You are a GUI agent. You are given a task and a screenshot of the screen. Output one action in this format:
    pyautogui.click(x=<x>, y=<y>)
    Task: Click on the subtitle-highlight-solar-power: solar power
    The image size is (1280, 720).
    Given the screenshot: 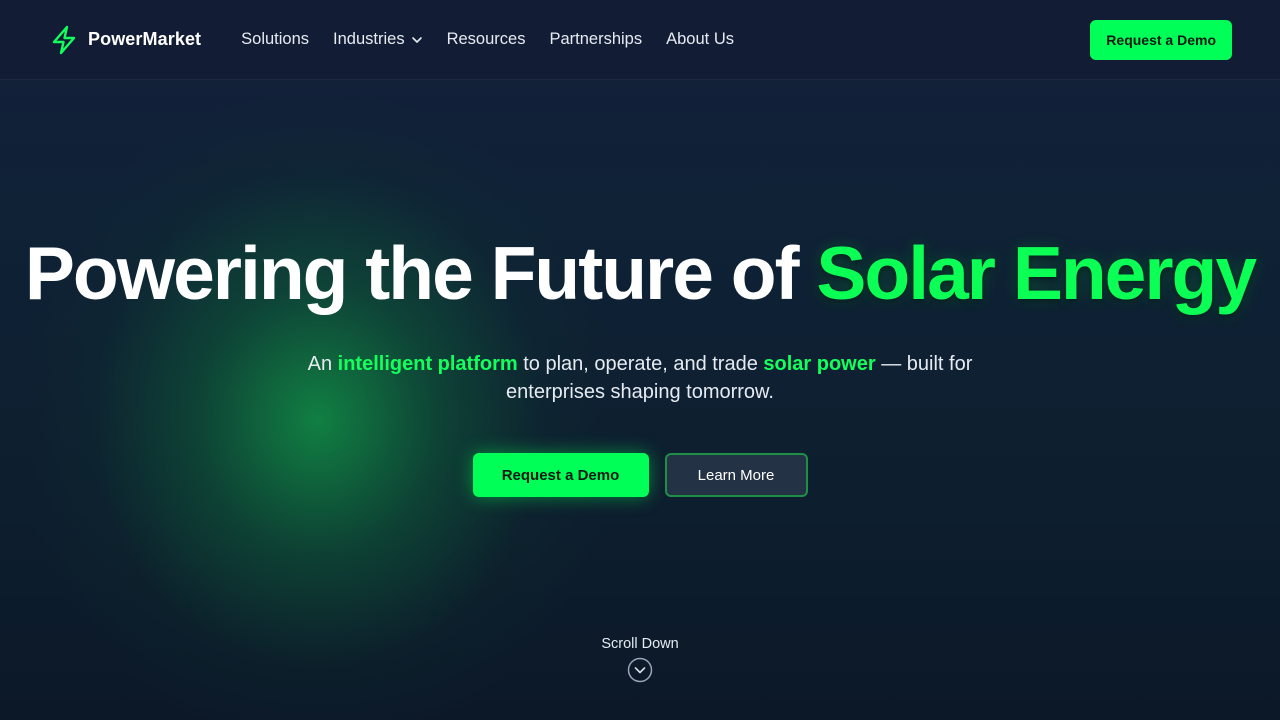 What is the action you would take?
    pyautogui.click(x=819, y=364)
    